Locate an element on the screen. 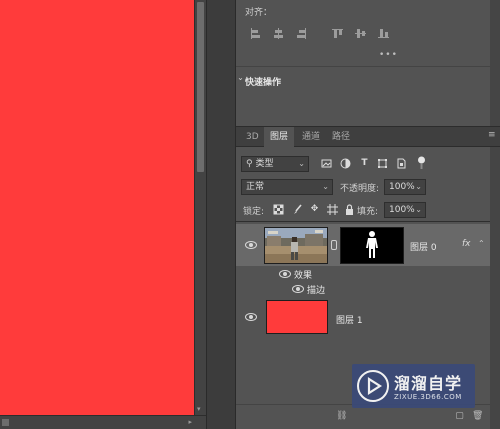 The image size is (500, 429). layers-list: 图层 0 fx ⌃ 效果 描边 图层 1 is located at coordinates (363, 281).